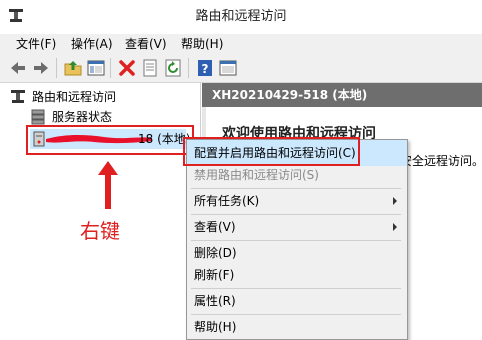 The image size is (482, 340). What do you see at coordinates (18, 68) in the screenshot?
I see `back-icon` at bounding box center [18, 68].